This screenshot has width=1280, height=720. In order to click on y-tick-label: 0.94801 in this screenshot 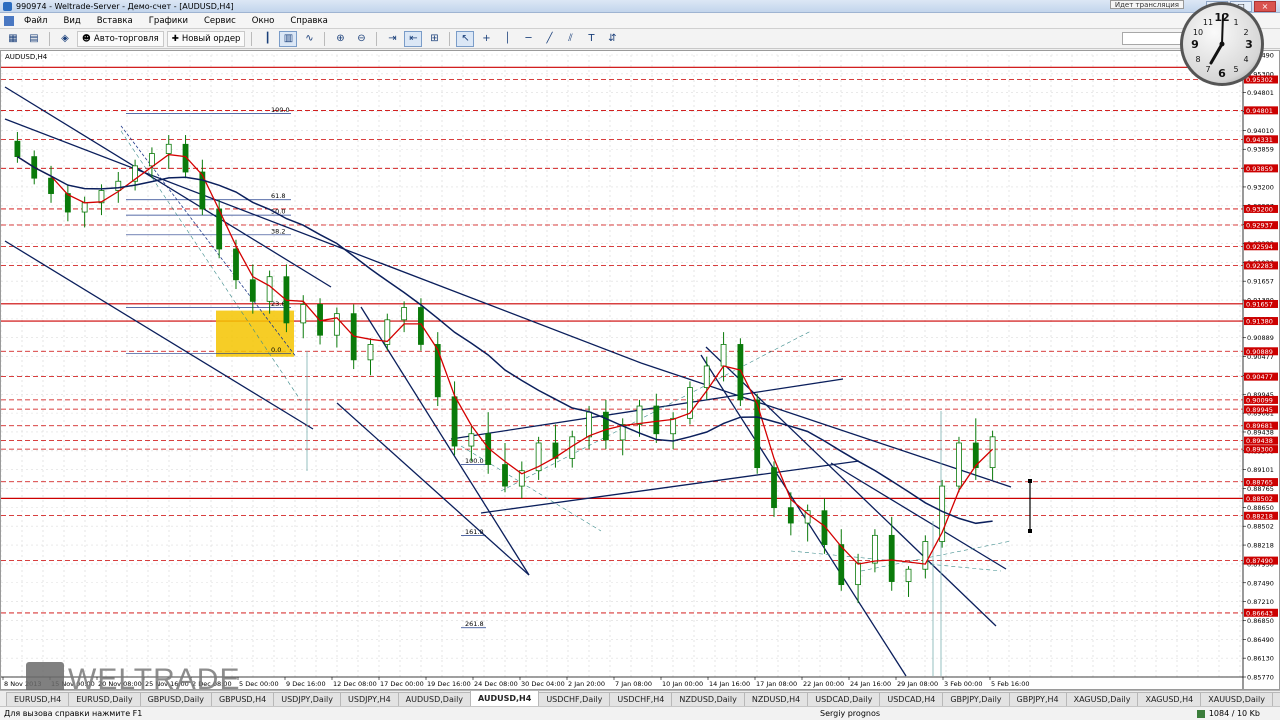, I will do `click(1260, 93)`.